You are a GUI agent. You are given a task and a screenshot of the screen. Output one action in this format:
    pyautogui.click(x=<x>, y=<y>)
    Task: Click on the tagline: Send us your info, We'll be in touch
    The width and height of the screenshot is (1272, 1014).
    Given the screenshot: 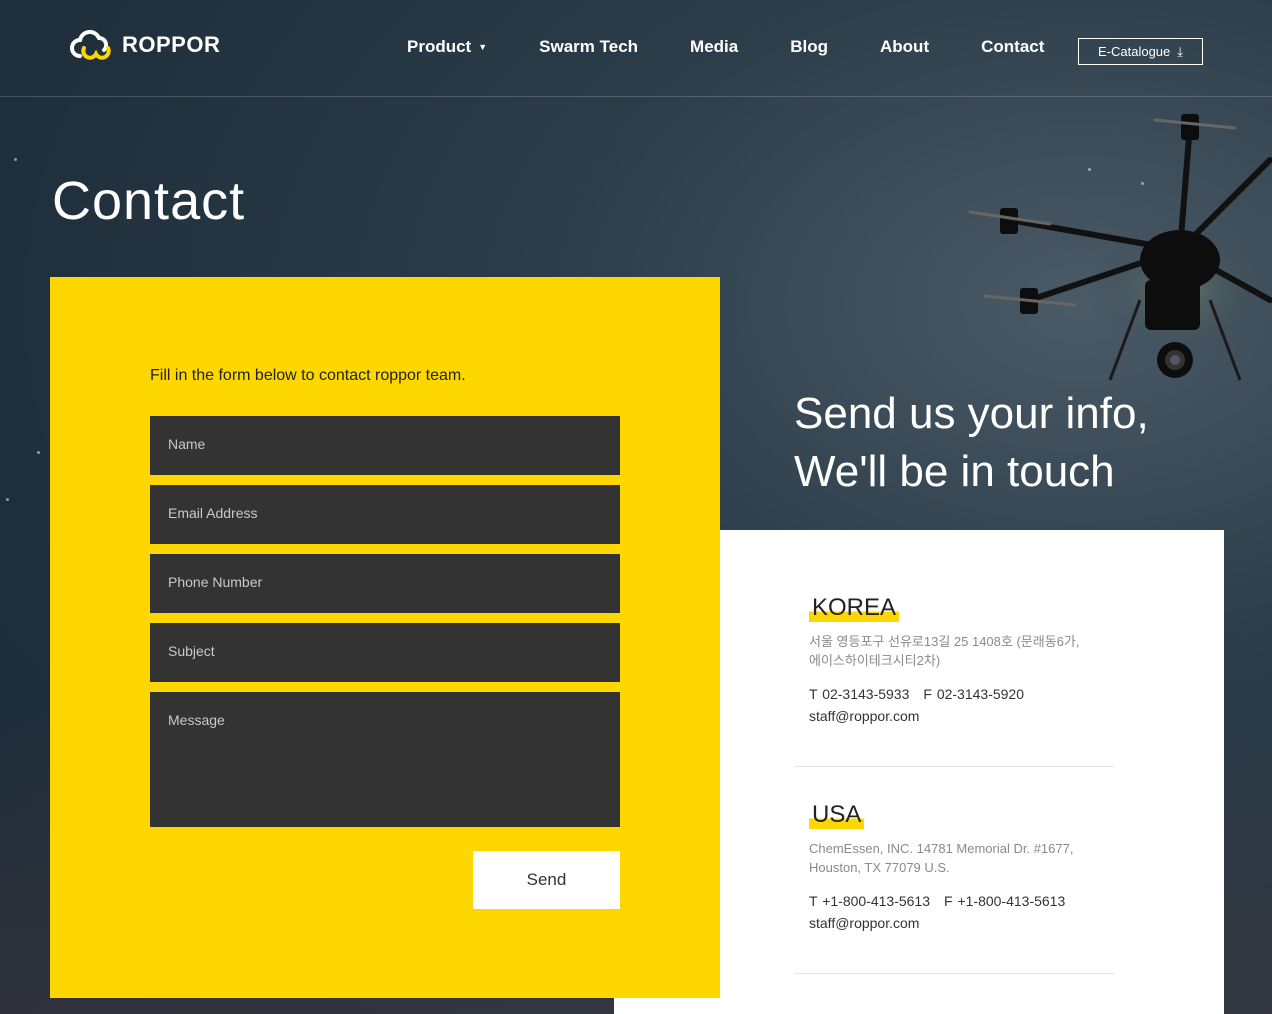 What is the action you would take?
    pyautogui.click(x=971, y=443)
    